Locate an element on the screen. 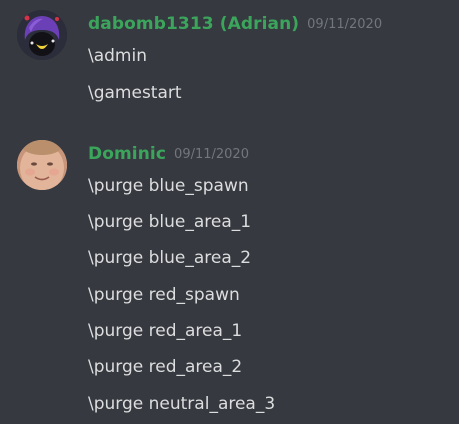  message-text: \purge blue_area_1 is located at coordinates (170, 222).